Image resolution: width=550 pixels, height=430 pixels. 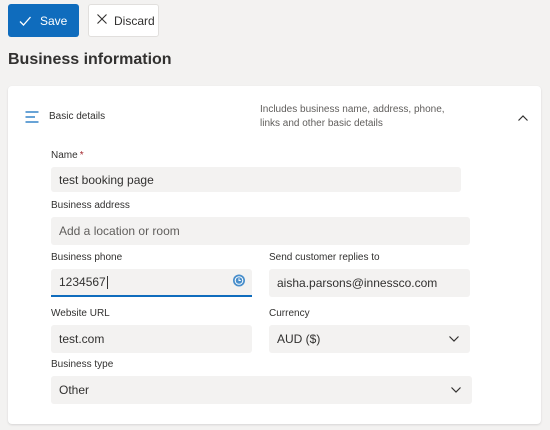 I want to click on clock-icon, so click(x=239, y=282).